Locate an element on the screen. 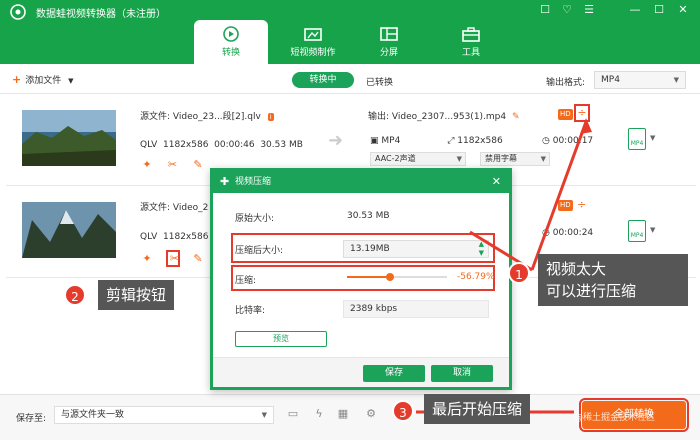  menu-icon: ☰ is located at coordinates (589, 9).